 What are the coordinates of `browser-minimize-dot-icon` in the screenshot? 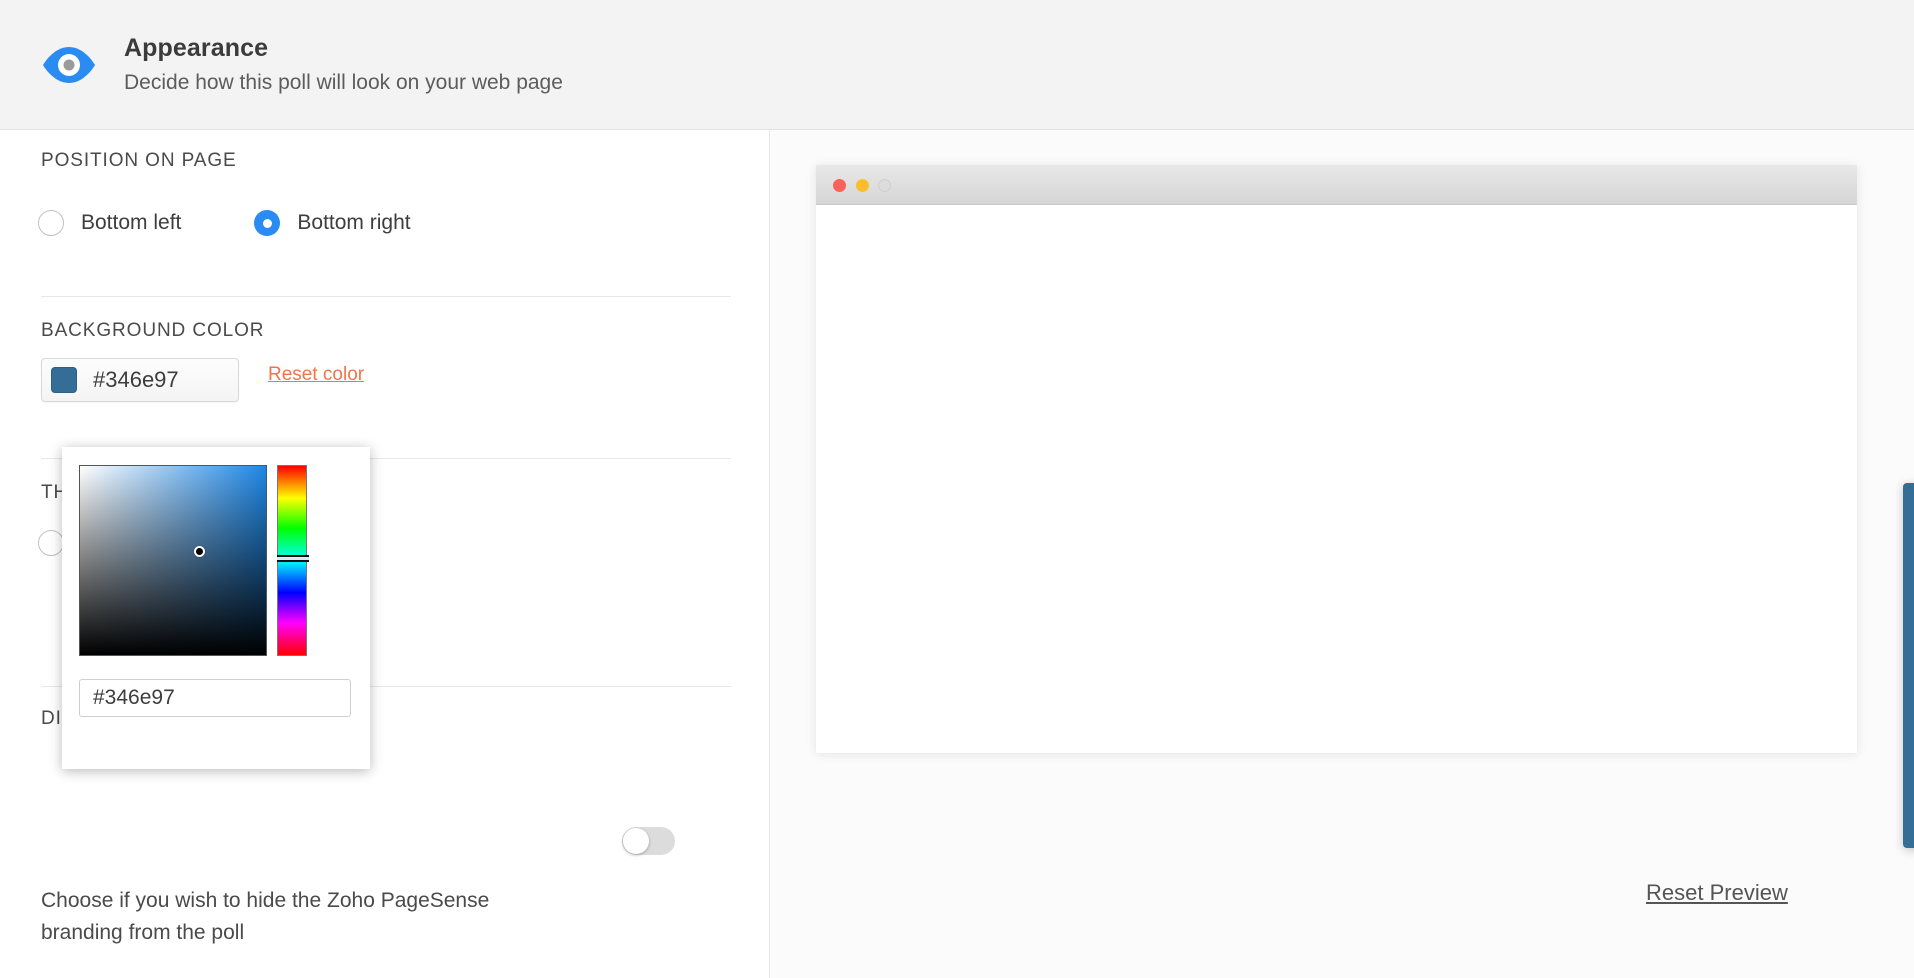 It's located at (862, 185).